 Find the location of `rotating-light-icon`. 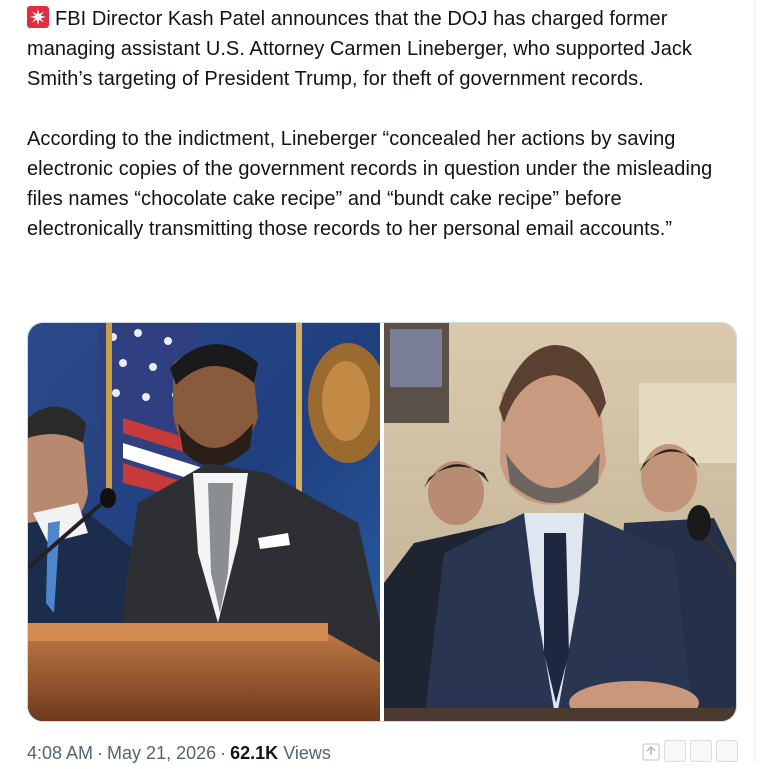

rotating-light-icon is located at coordinates (38, 17).